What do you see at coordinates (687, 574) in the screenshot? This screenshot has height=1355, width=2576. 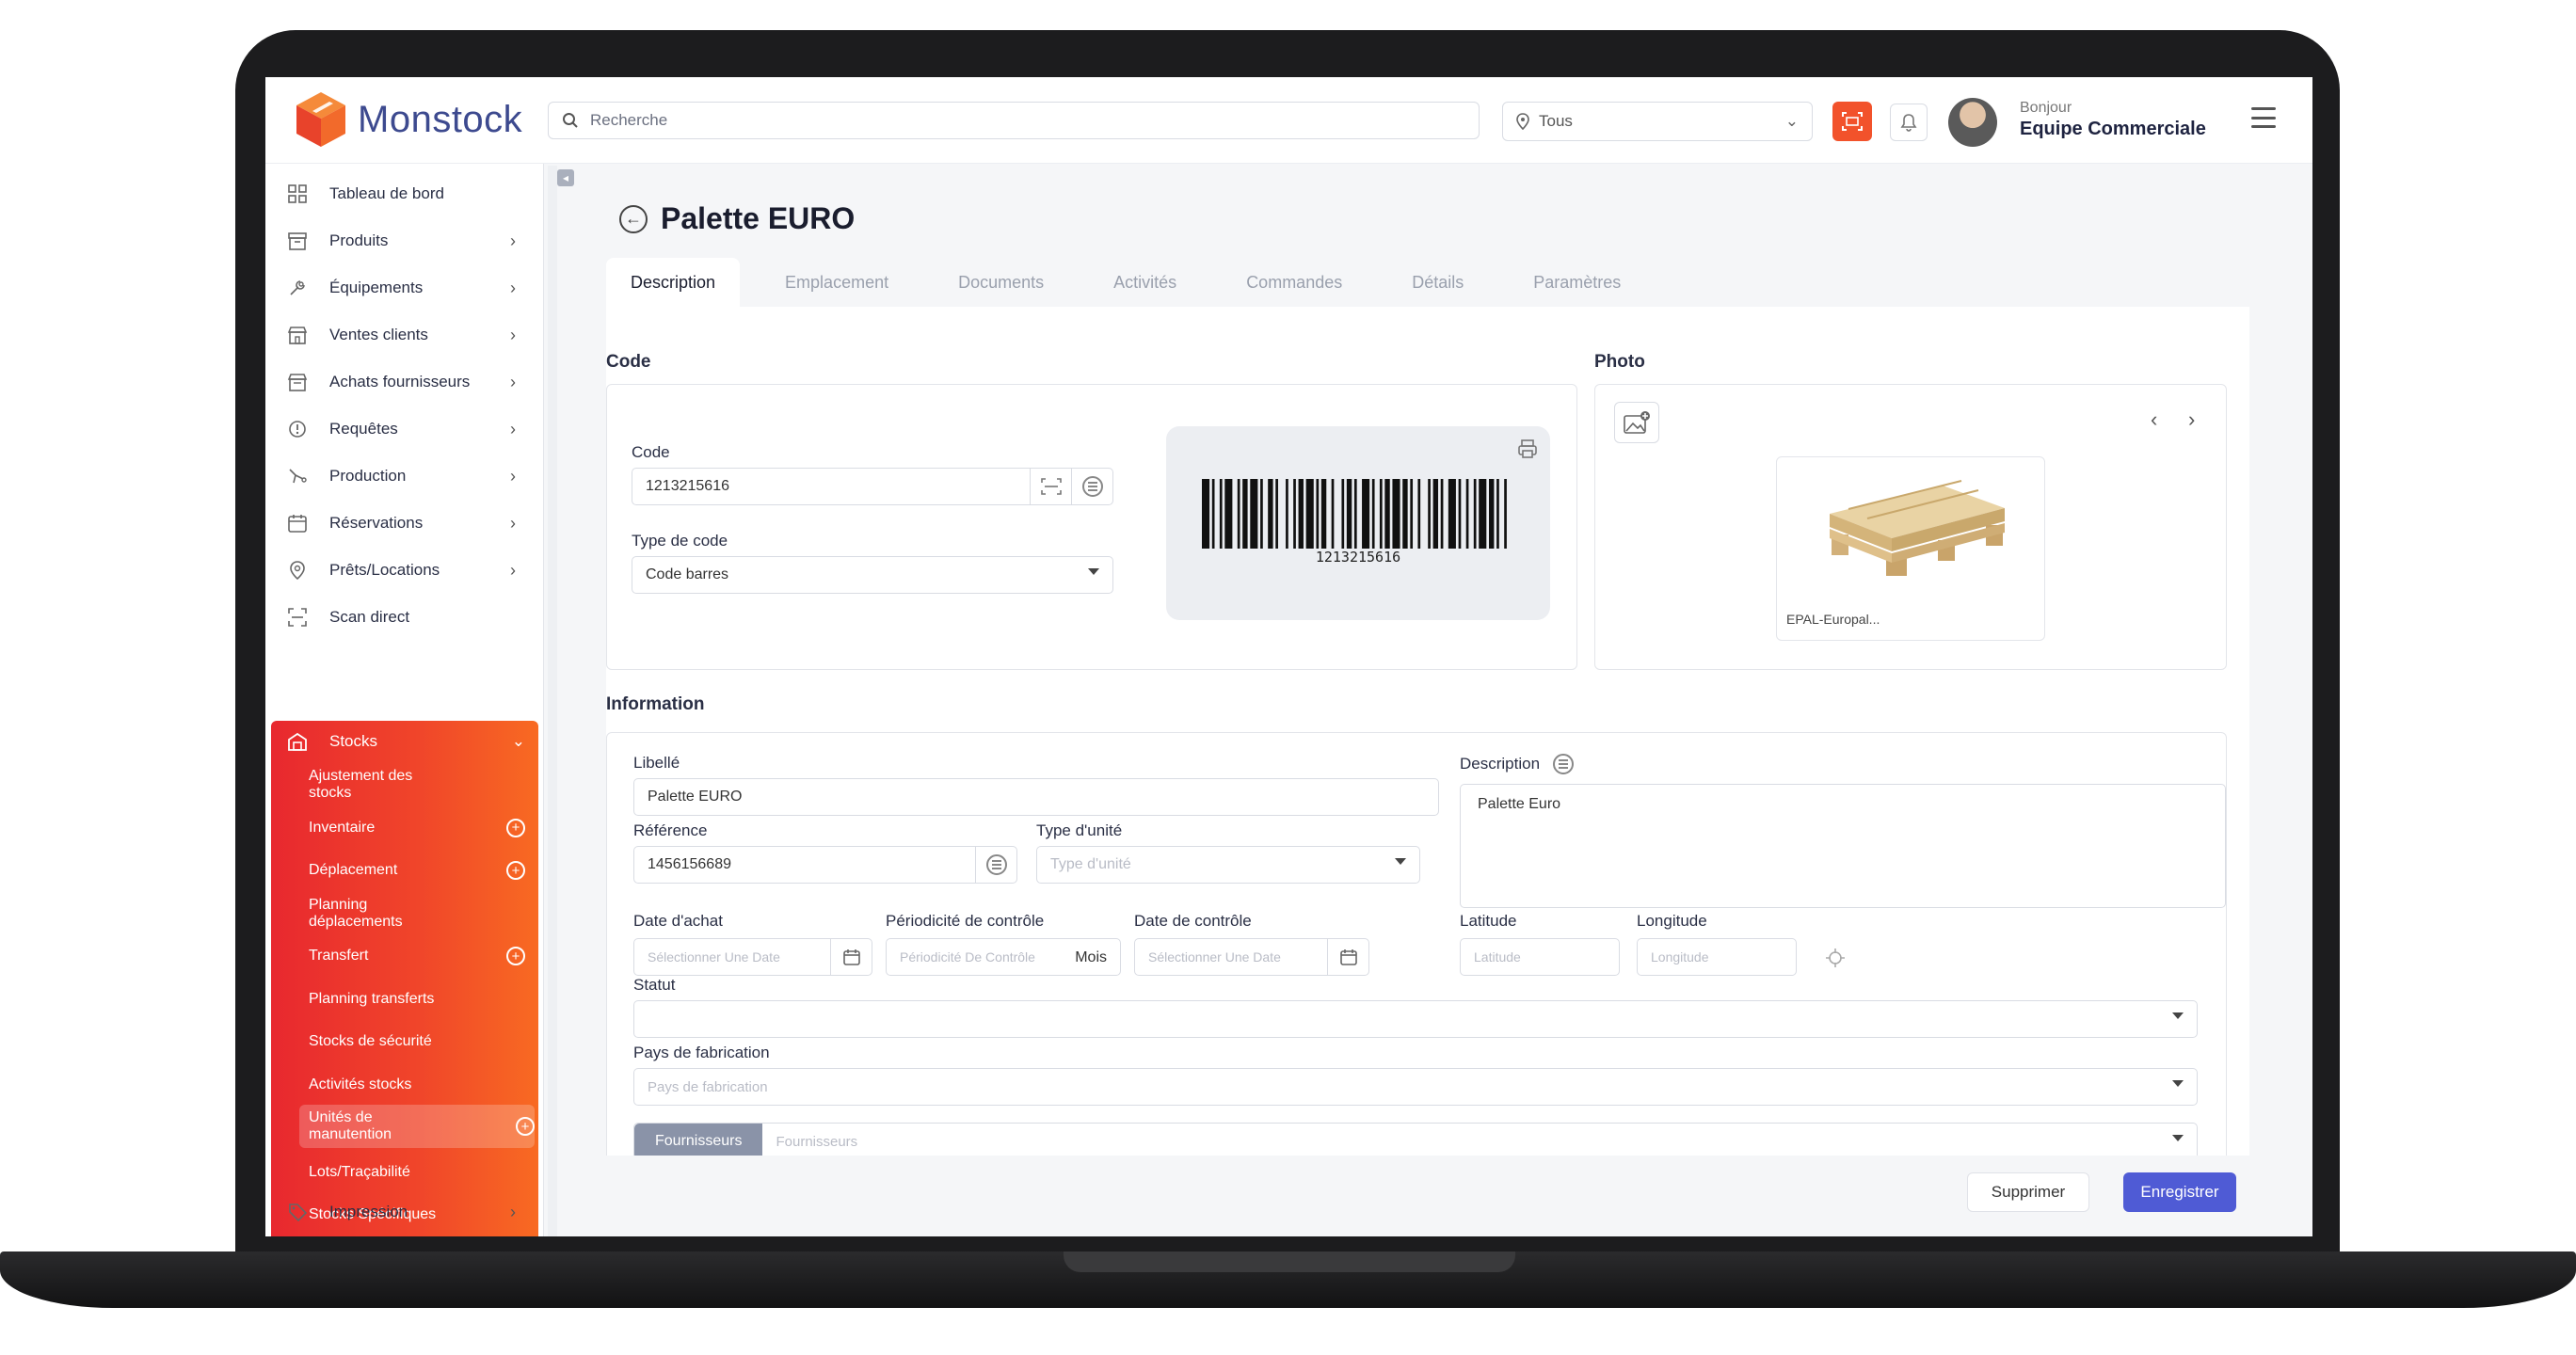 I see `code-type-value: Code barres` at bounding box center [687, 574].